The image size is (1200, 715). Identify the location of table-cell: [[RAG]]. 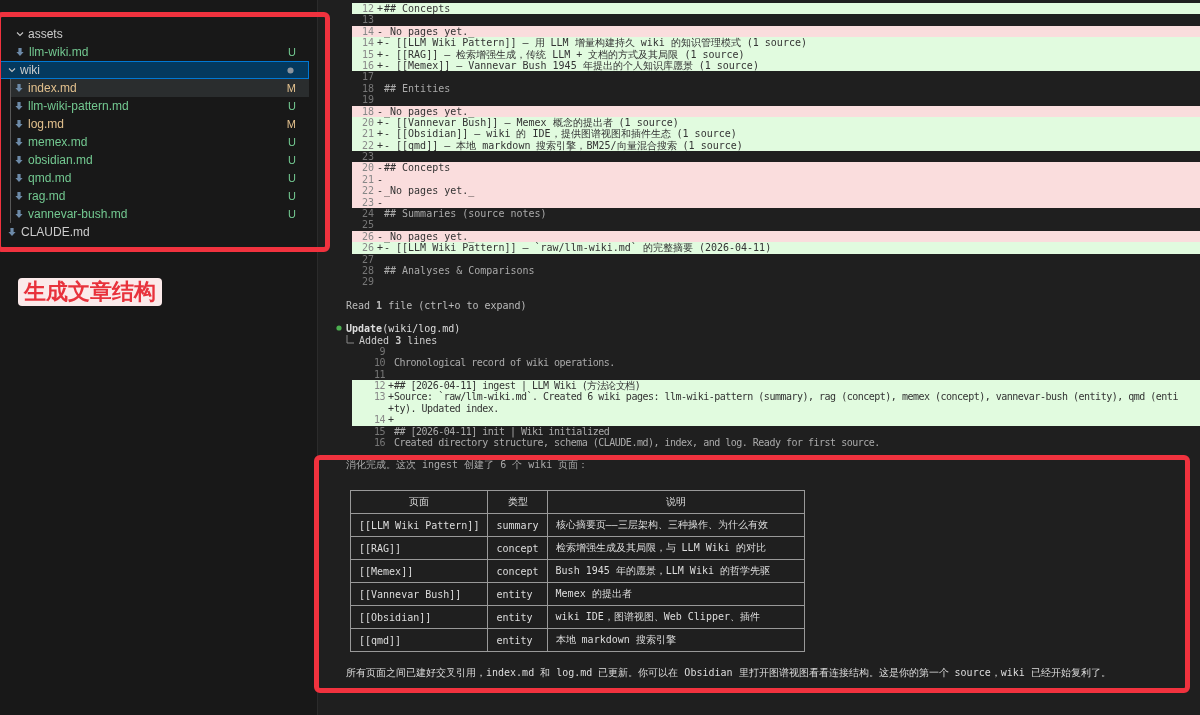
(419, 548).